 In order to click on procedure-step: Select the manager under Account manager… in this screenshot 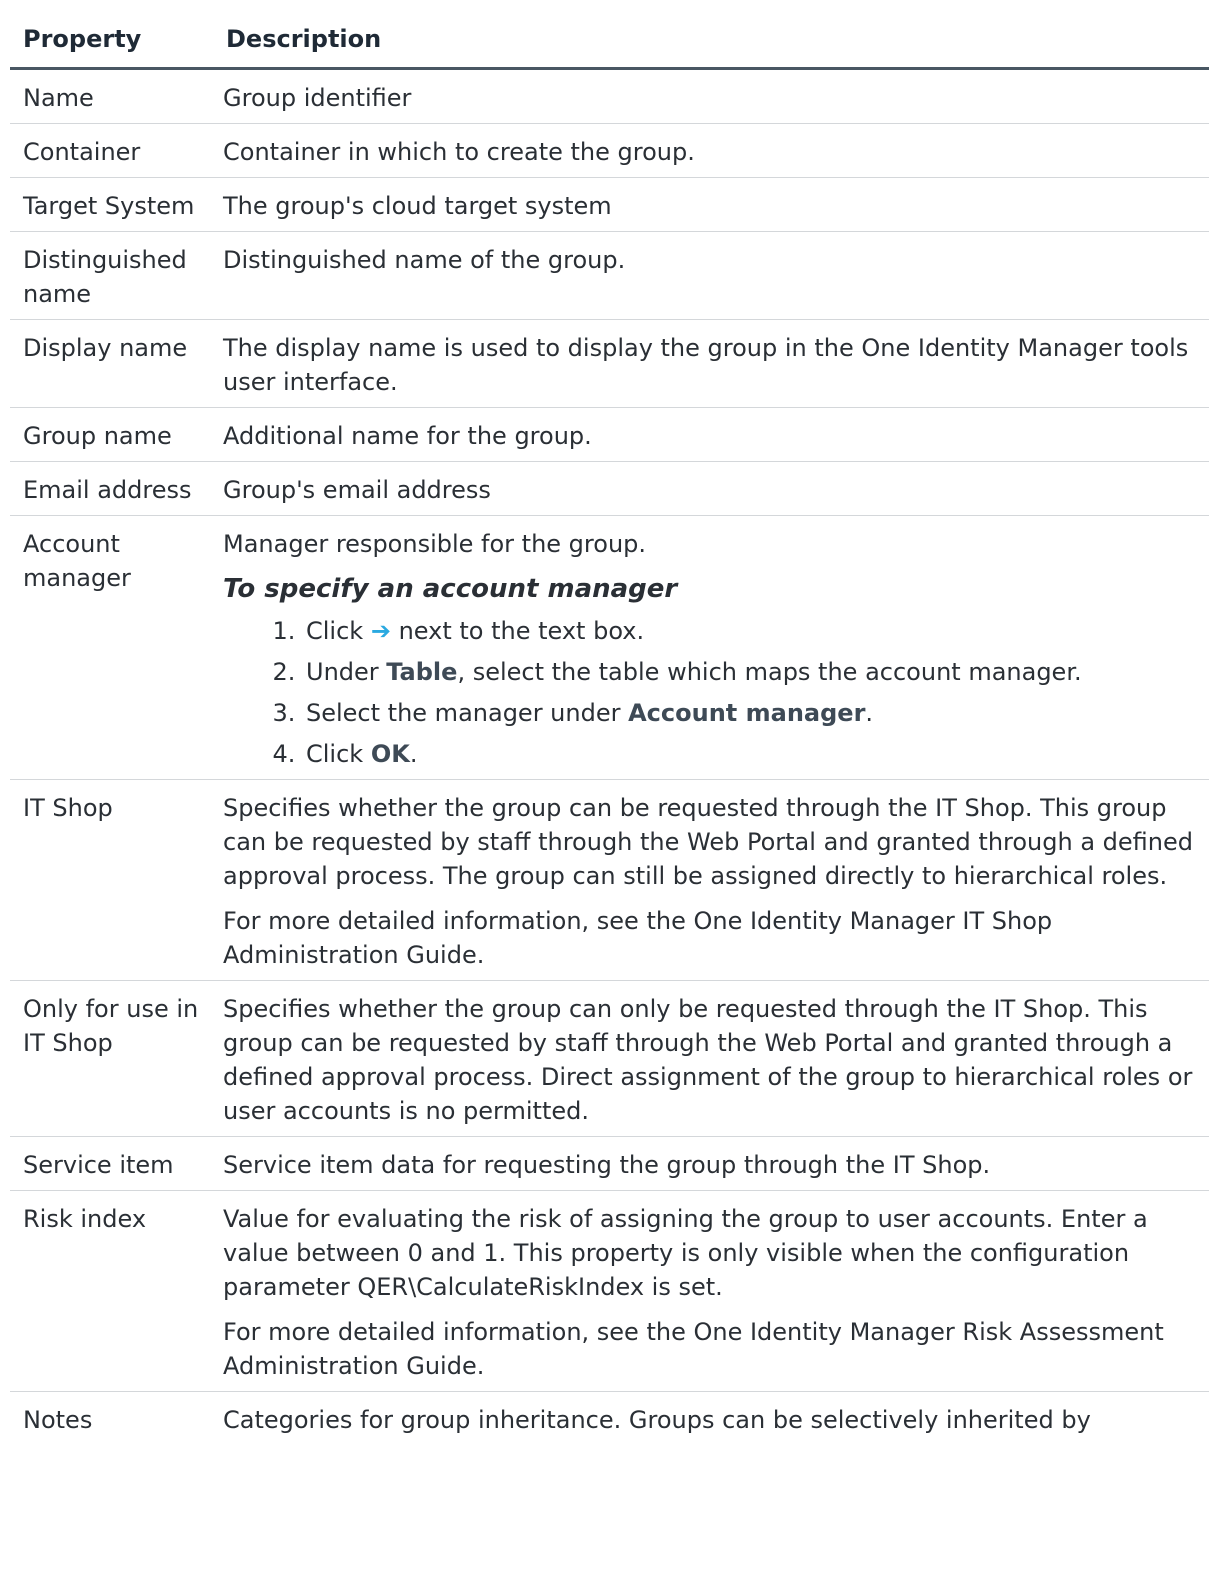, I will do `click(756, 713)`.